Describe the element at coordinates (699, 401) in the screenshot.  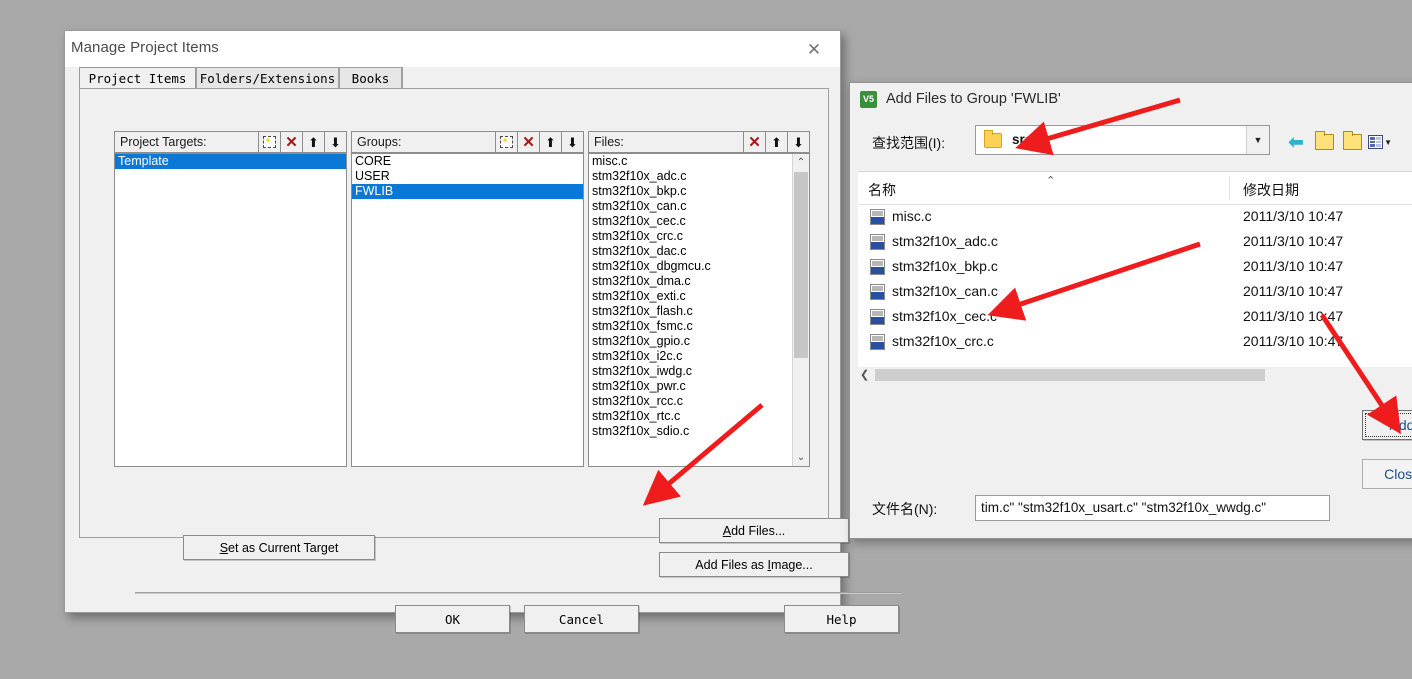
I see `list-item: stm32f10x_rcc.c` at that location.